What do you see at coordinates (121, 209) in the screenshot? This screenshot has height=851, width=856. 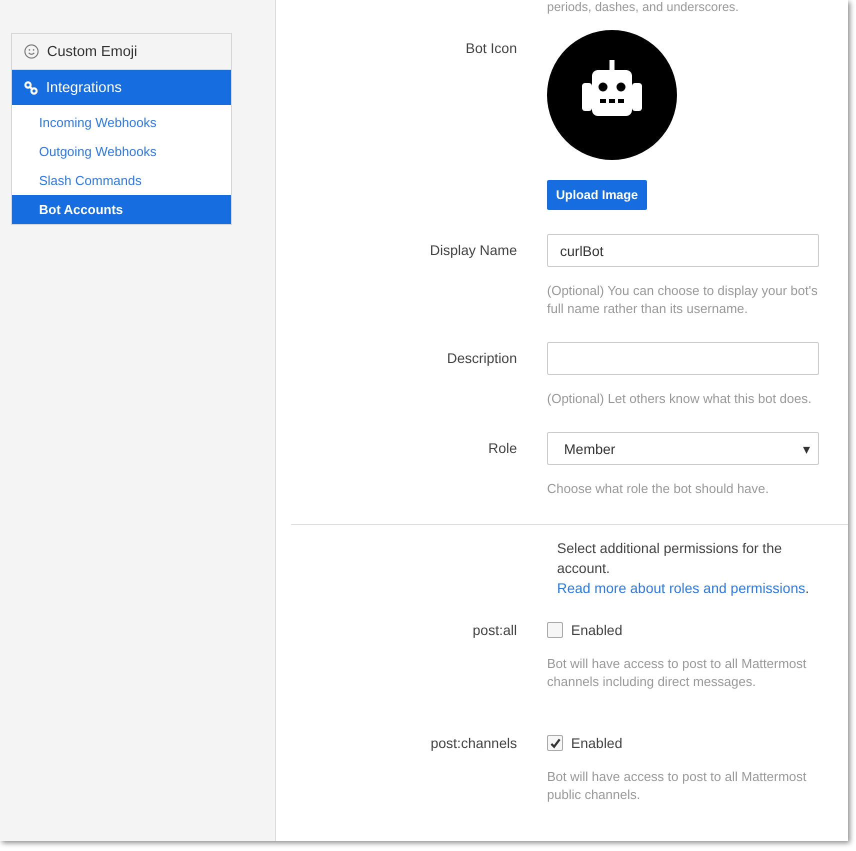 I see `sidebar-subitem: Bot Accounts` at bounding box center [121, 209].